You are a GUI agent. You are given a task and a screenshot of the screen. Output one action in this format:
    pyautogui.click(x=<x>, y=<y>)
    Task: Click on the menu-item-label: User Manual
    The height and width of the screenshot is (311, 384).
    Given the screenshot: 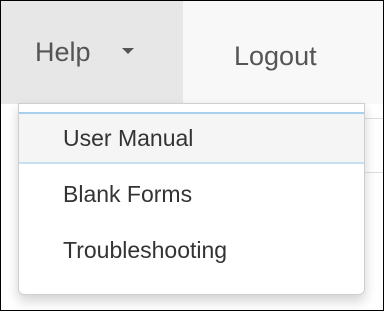 What is the action you would take?
    pyautogui.click(x=128, y=138)
    